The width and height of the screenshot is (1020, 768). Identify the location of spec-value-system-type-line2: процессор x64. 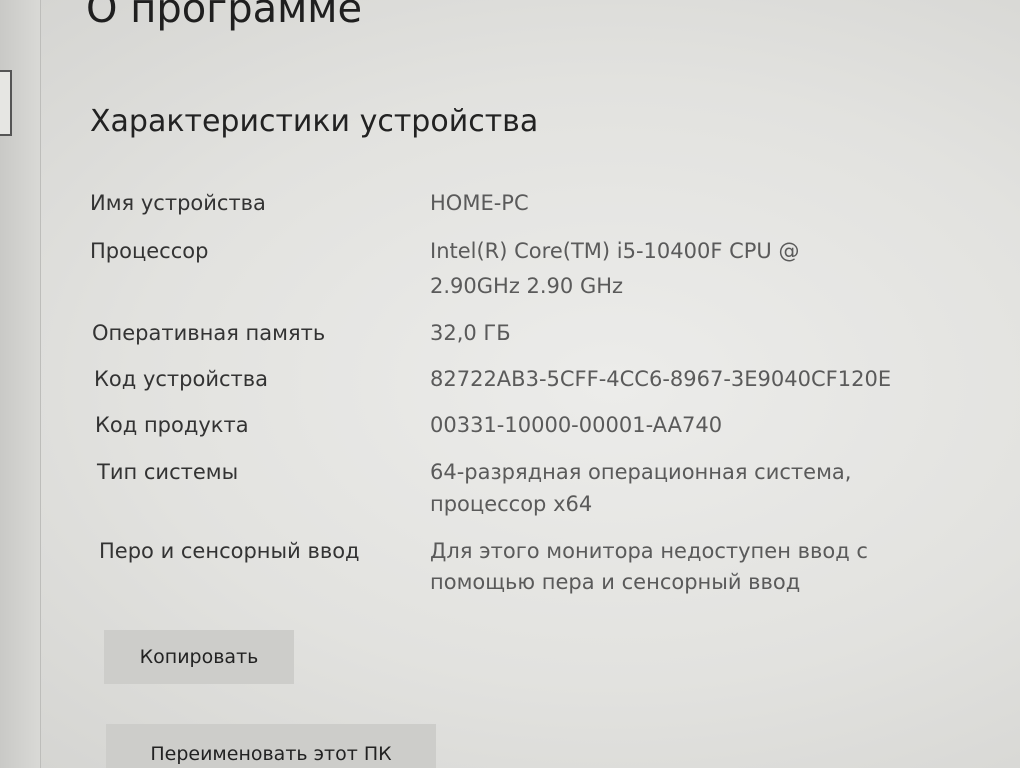
(511, 504).